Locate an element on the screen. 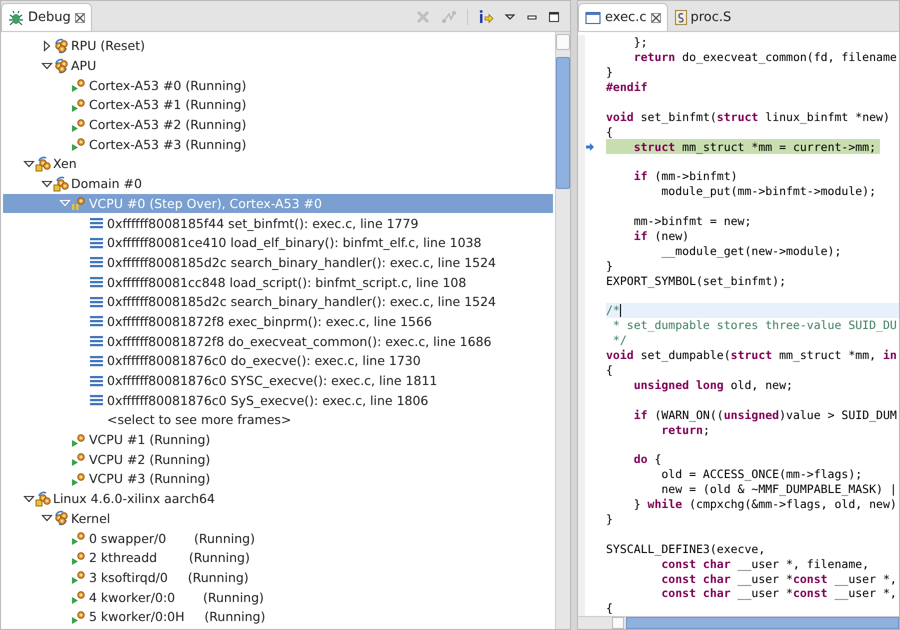 Image resolution: width=900 pixels, height=630 pixels. tree-item-label: 0xffffff80081872f8 do_execveat_common(): exec.c, line 1686 is located at coordinates (299, 341).